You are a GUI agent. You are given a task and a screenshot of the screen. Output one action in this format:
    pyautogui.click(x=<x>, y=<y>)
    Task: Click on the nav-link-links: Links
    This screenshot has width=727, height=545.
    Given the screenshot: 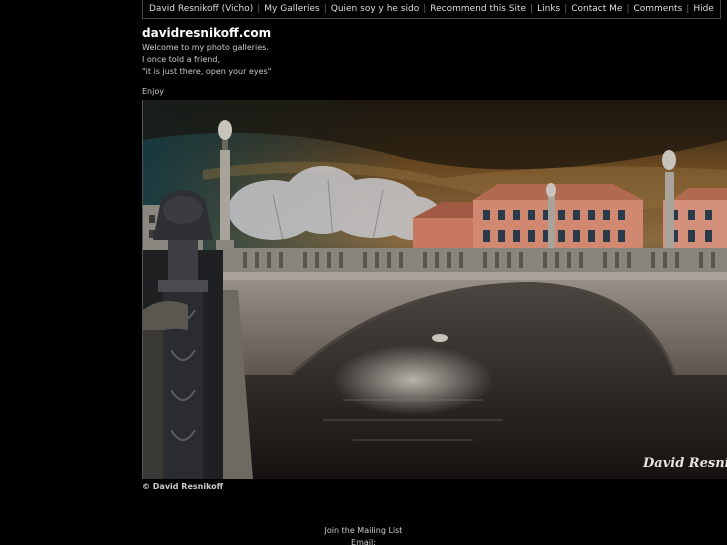 What is the action you would take?
    pyautogui.click(x=548, y=9)
    